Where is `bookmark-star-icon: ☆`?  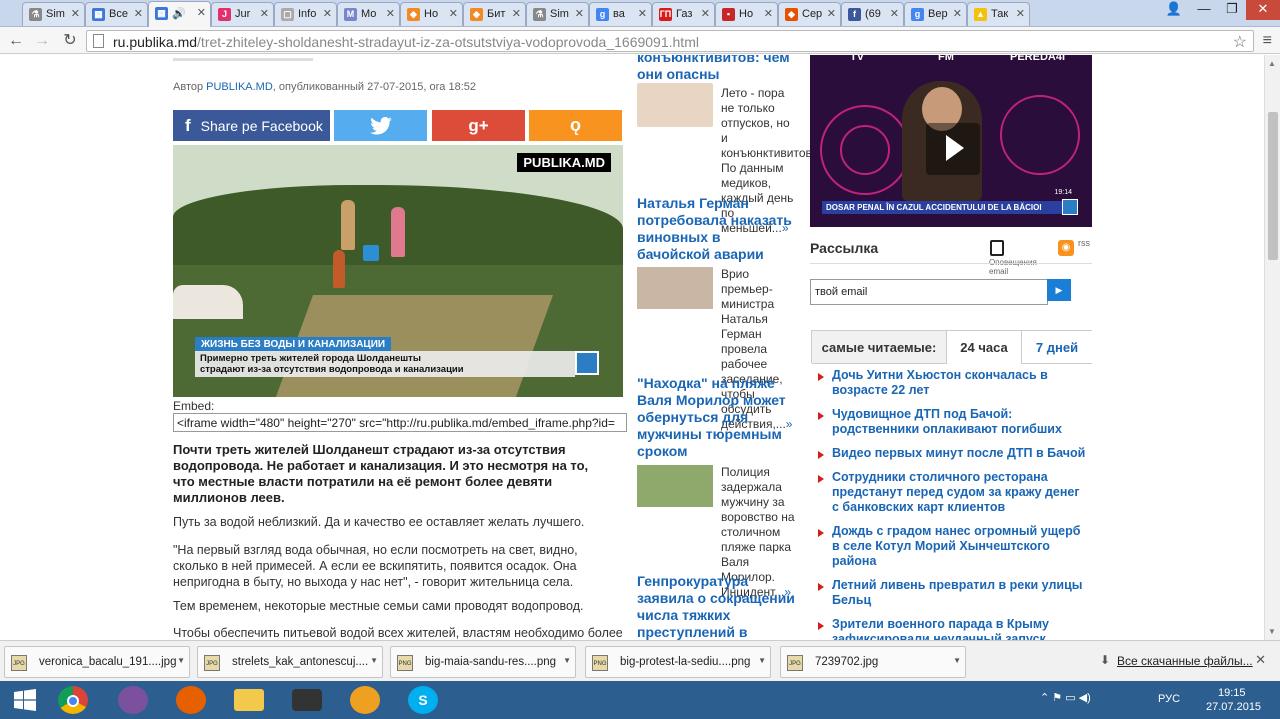 bookmark-star-icon: ☆ is located at coordinates (1240, 42).